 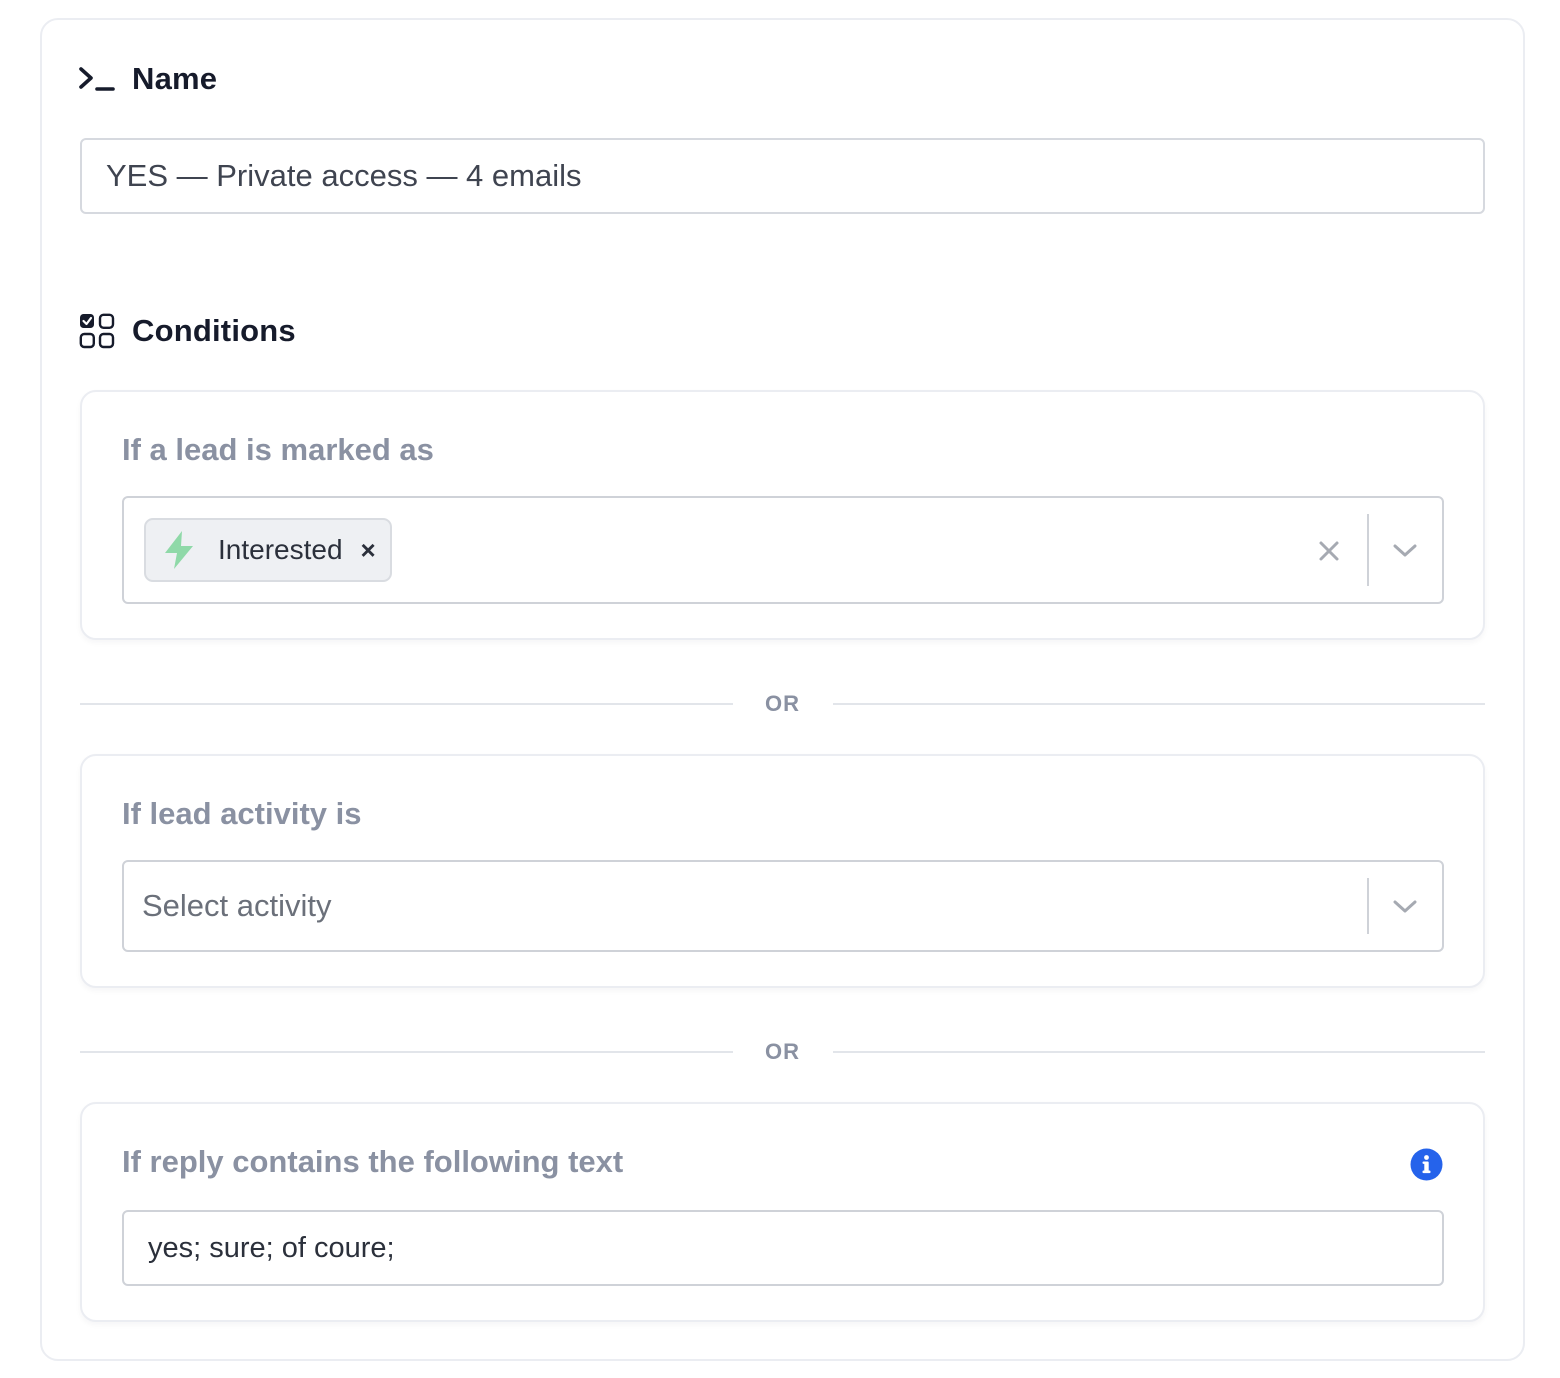 What do you see at coordinates (214, 330) in the screenshot?
I see `conditions-section-label: Conditions` at bounding box center [214, 330].